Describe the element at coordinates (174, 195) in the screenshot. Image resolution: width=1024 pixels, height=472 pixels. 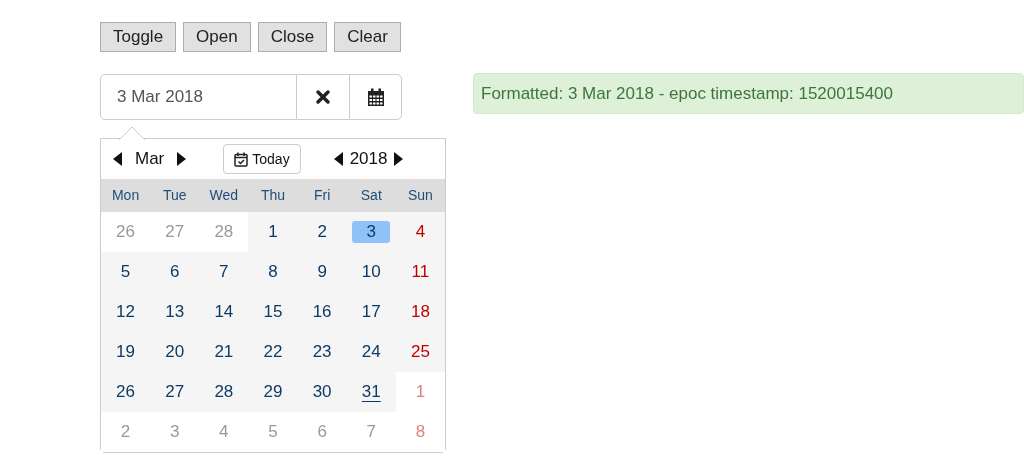
I see `weekday-label: Tue` at that location.